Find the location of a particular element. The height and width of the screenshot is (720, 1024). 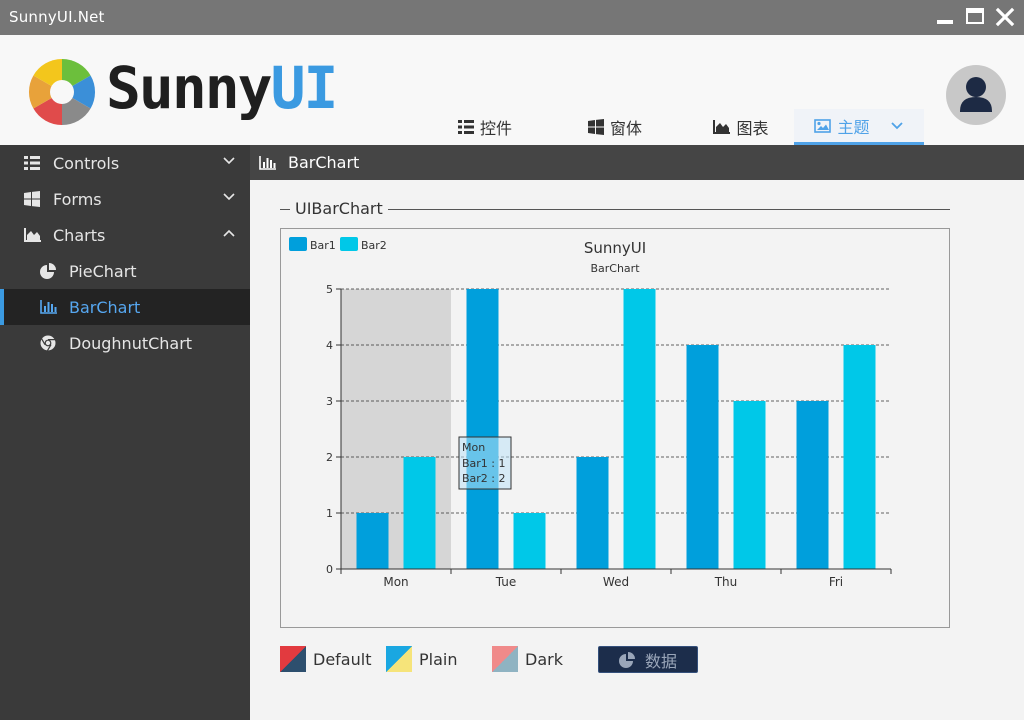

minimize-icon is located at coordinates (945, 22).